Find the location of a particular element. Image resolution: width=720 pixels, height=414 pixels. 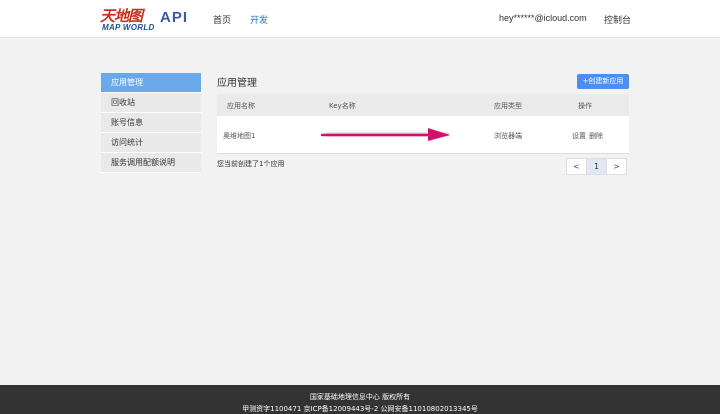

sidebar-item-recycle-bin: 回收站 is located at coordinates (151, 103).